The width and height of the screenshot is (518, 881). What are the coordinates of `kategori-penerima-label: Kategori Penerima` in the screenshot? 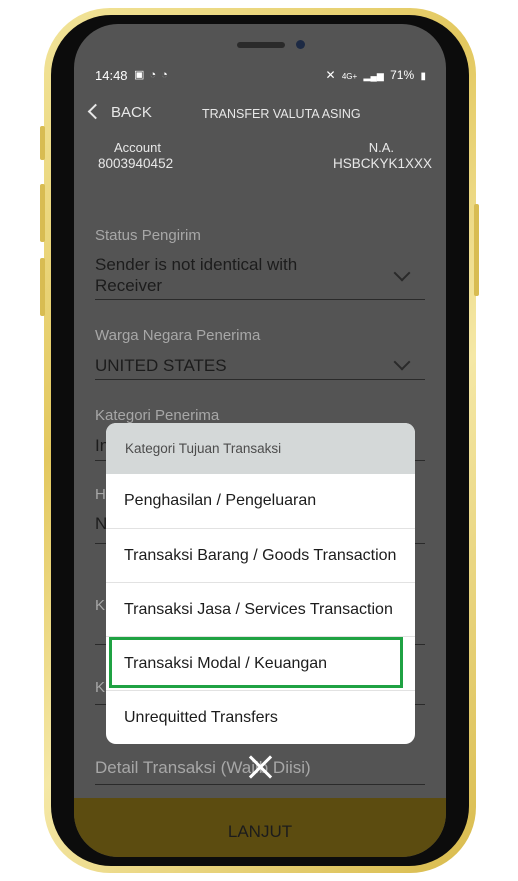 It's located at (157, 415).